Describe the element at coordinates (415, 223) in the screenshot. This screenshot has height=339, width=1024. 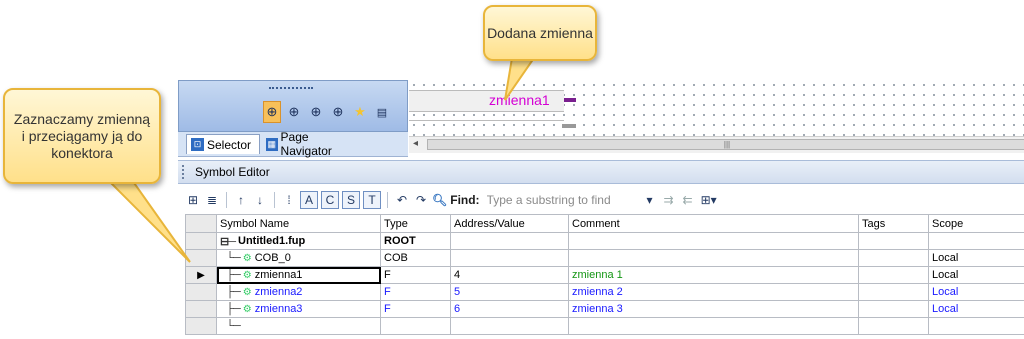
I see `column-header: Type` at that location.